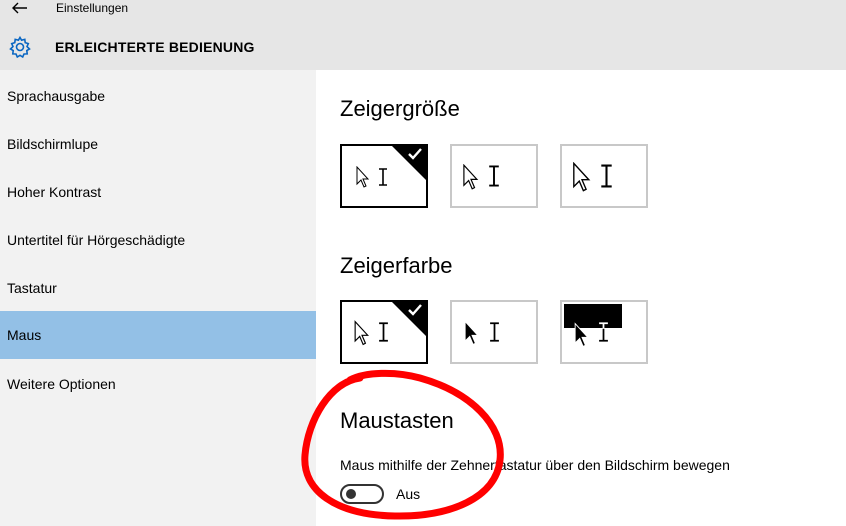 The height and width of the screenshot is (526, 846). Describe the element at coordinates (158, 288) in the screenshot. I see `sidebar-item-tastatur: Tastatur` at that location.